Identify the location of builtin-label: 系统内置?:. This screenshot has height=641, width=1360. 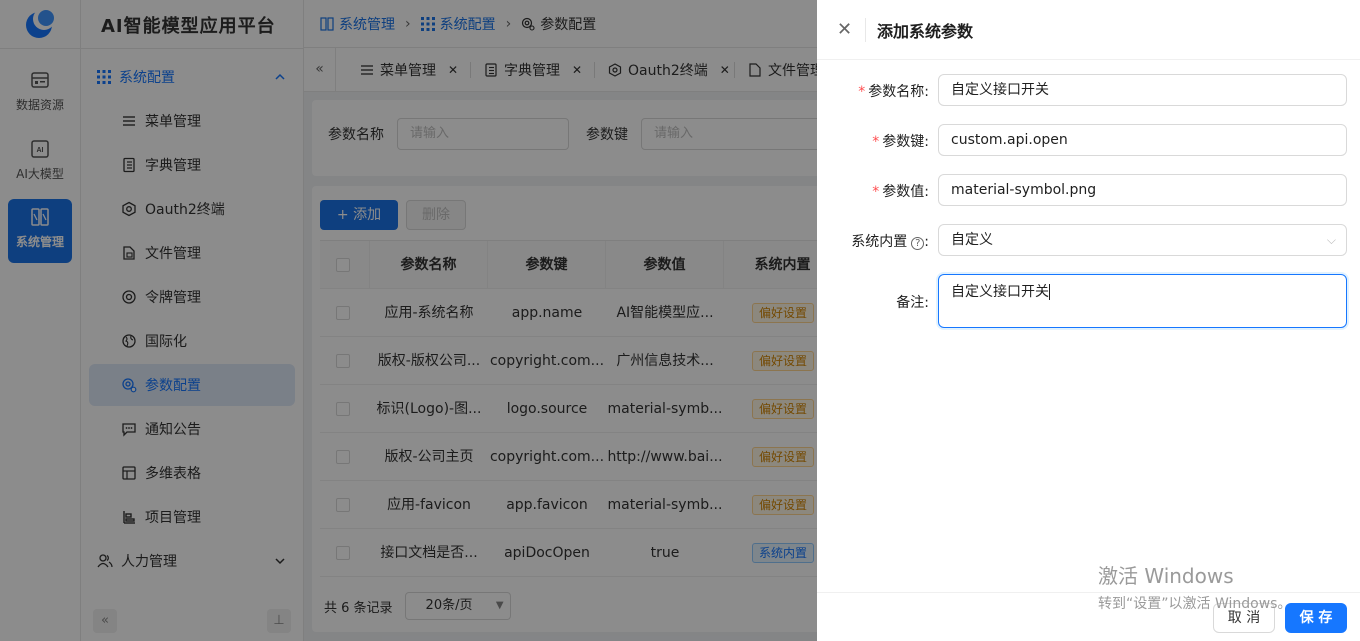
(890, 242).